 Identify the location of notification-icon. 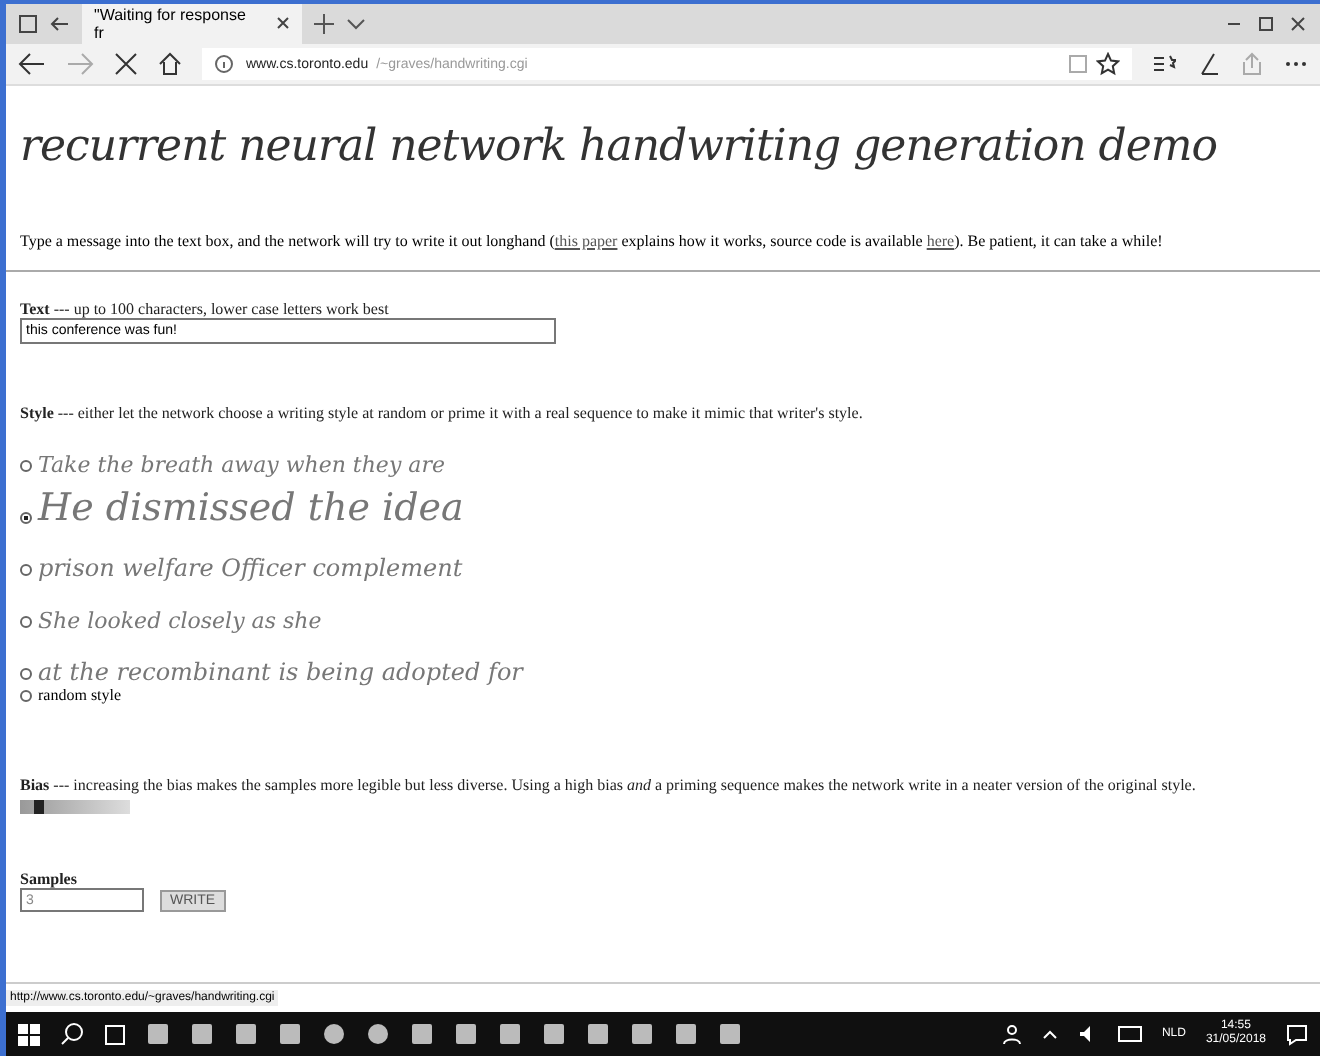
(1297, 1034).